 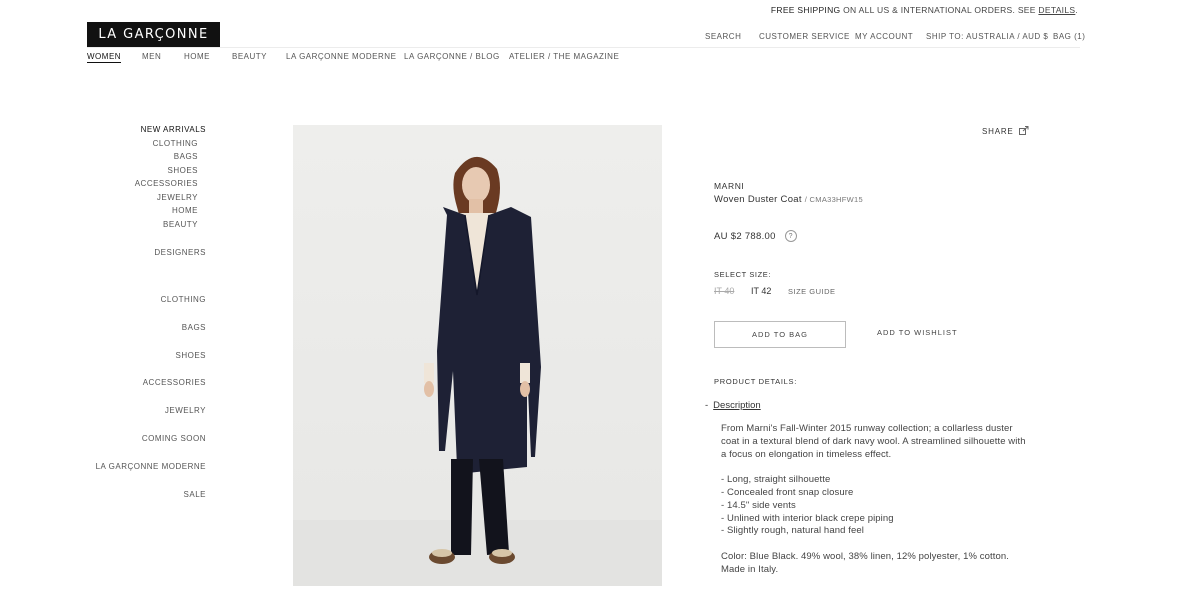 I want to click on product-name-line: Woven Duster Coat / CMA33HFW15, so click(x=788, y=199).